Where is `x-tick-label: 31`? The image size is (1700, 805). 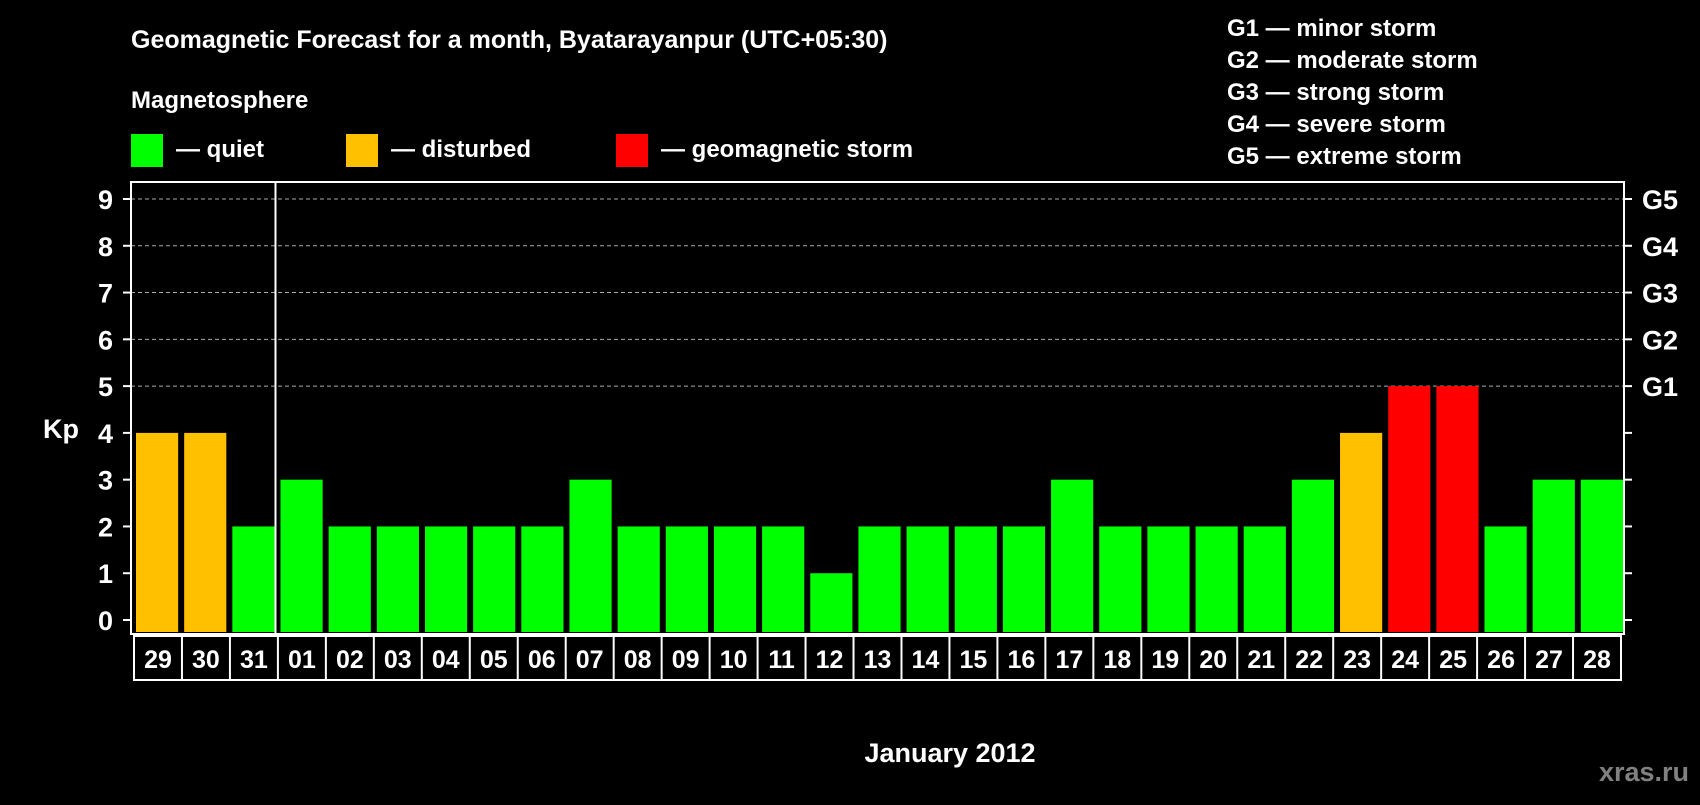 x-tick-label: 31 is located at coordinates (254, 660).